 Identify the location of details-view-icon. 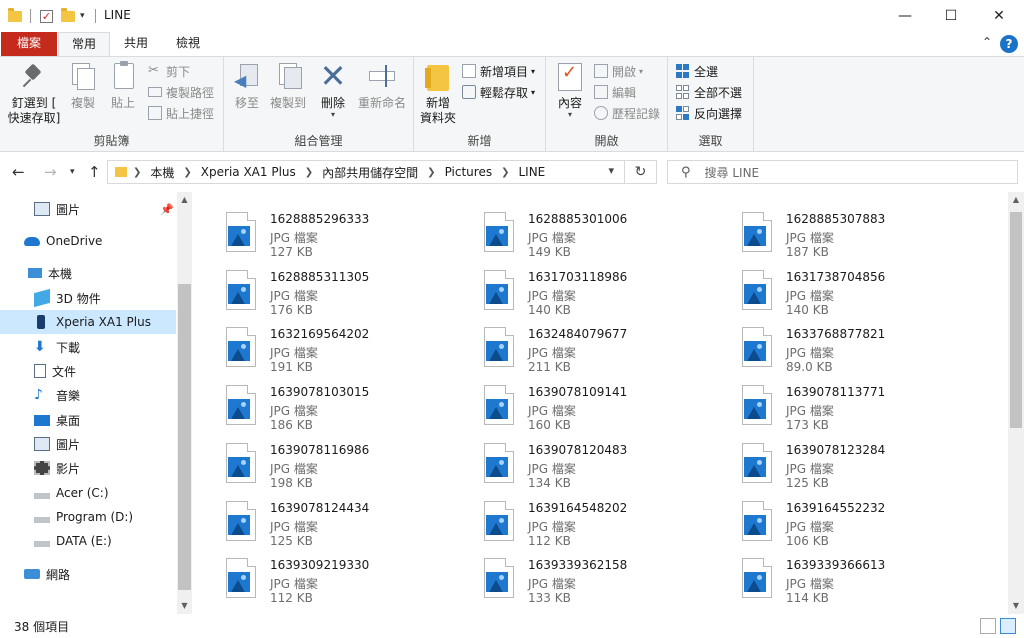
(988, 626).